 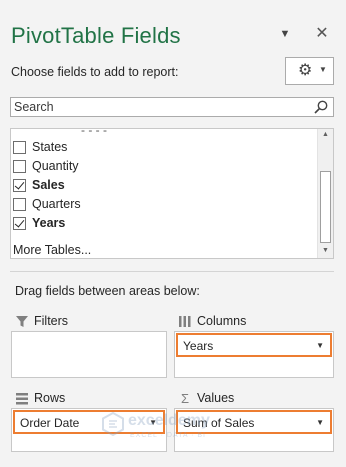 I want to click on columns-icon, so click(x=185, y=321).